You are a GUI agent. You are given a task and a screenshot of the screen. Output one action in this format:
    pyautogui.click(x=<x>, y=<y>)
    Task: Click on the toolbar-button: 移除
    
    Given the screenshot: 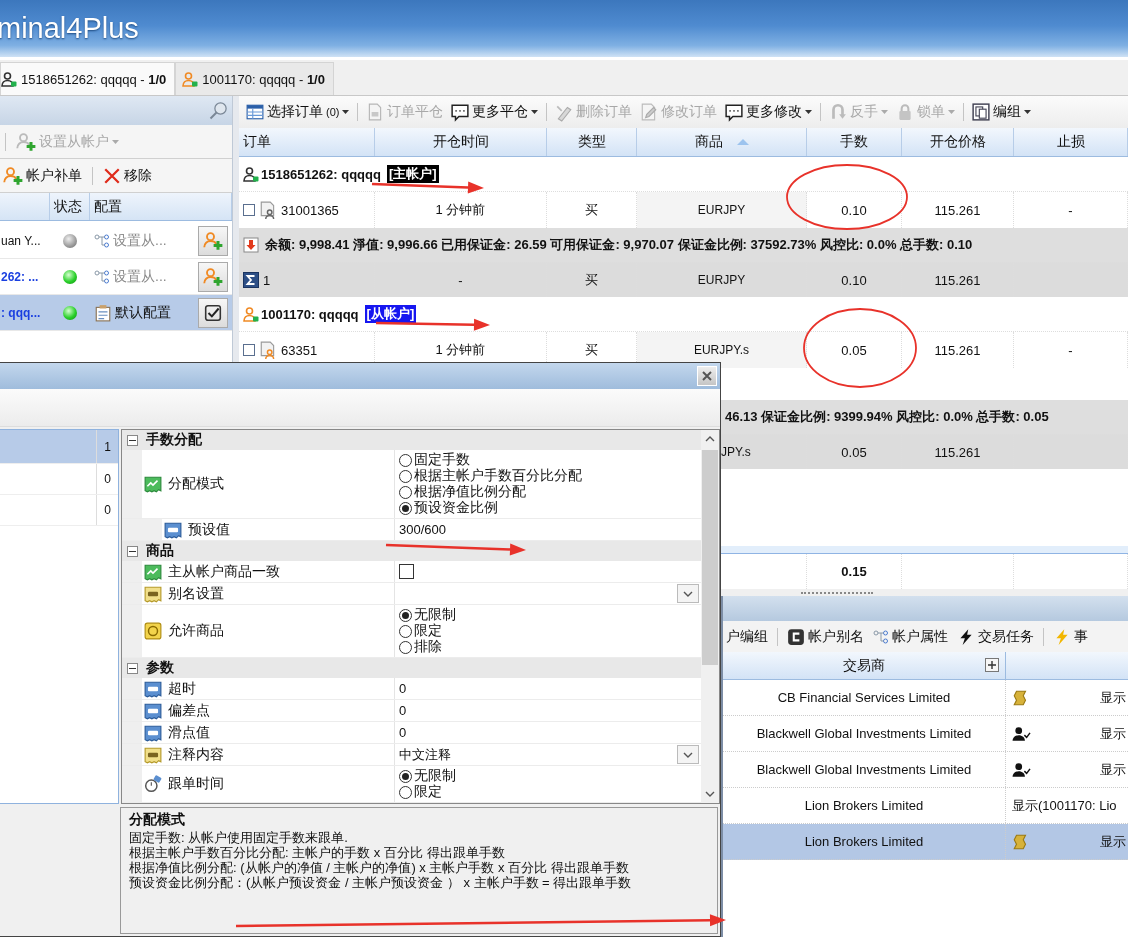 What is the action you would take?
    pyautogui.click(x=127, y=175)
    